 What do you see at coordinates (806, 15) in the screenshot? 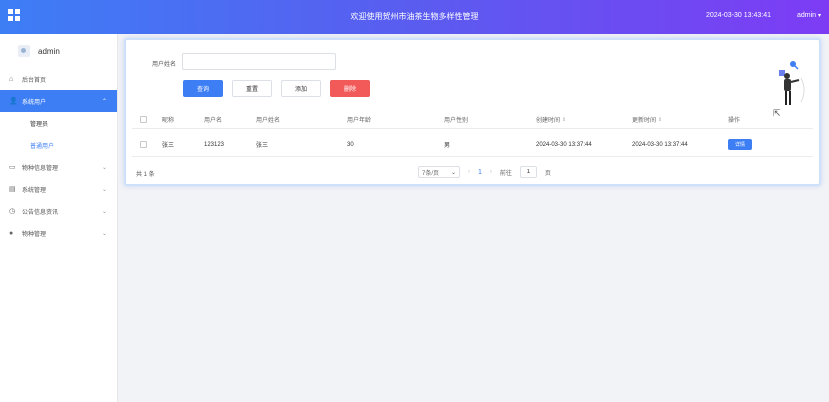
I see `user-menu-label: admin` at bounding box center [806, 15].